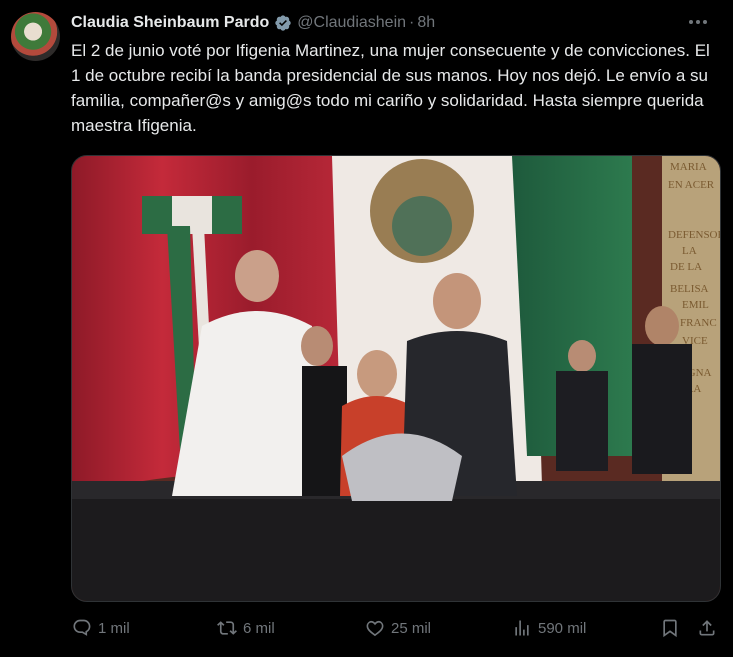  What do you see at coordinates (688, 167) in the screenshot?
I see `inscription-line: MARIA` at bounding box center [688, 167].